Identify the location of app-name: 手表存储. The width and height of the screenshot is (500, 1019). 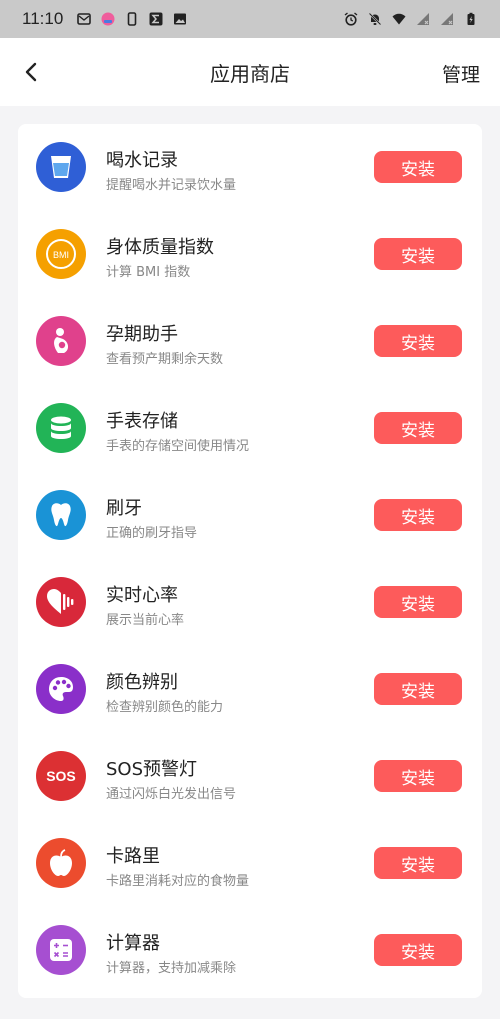
(142, 421).